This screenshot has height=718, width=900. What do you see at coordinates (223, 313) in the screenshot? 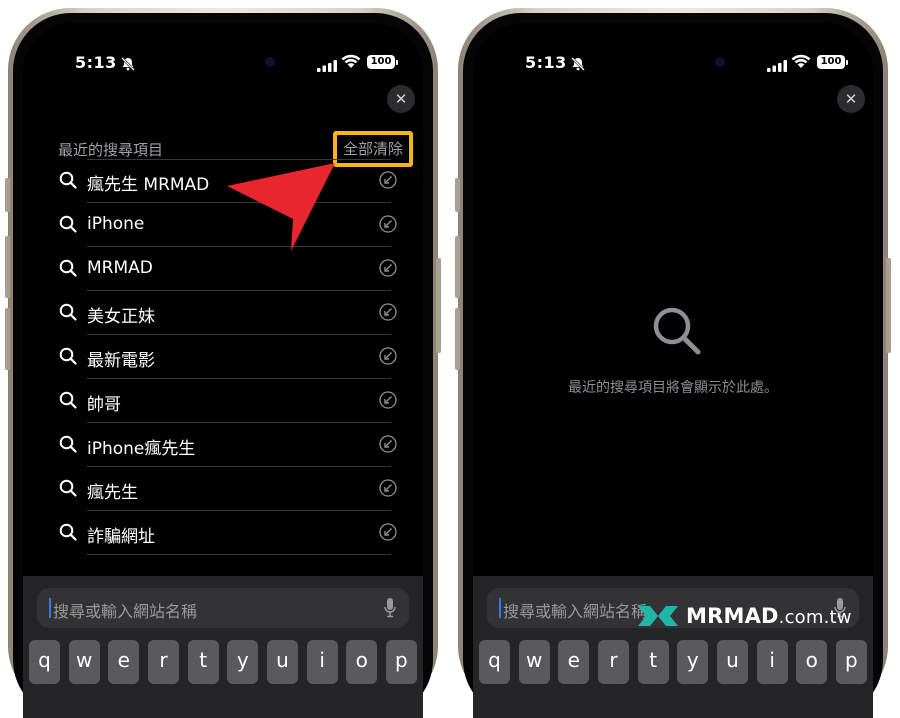
I see `recent-search-item: 美女正妹` at bounding box center [223, 313].